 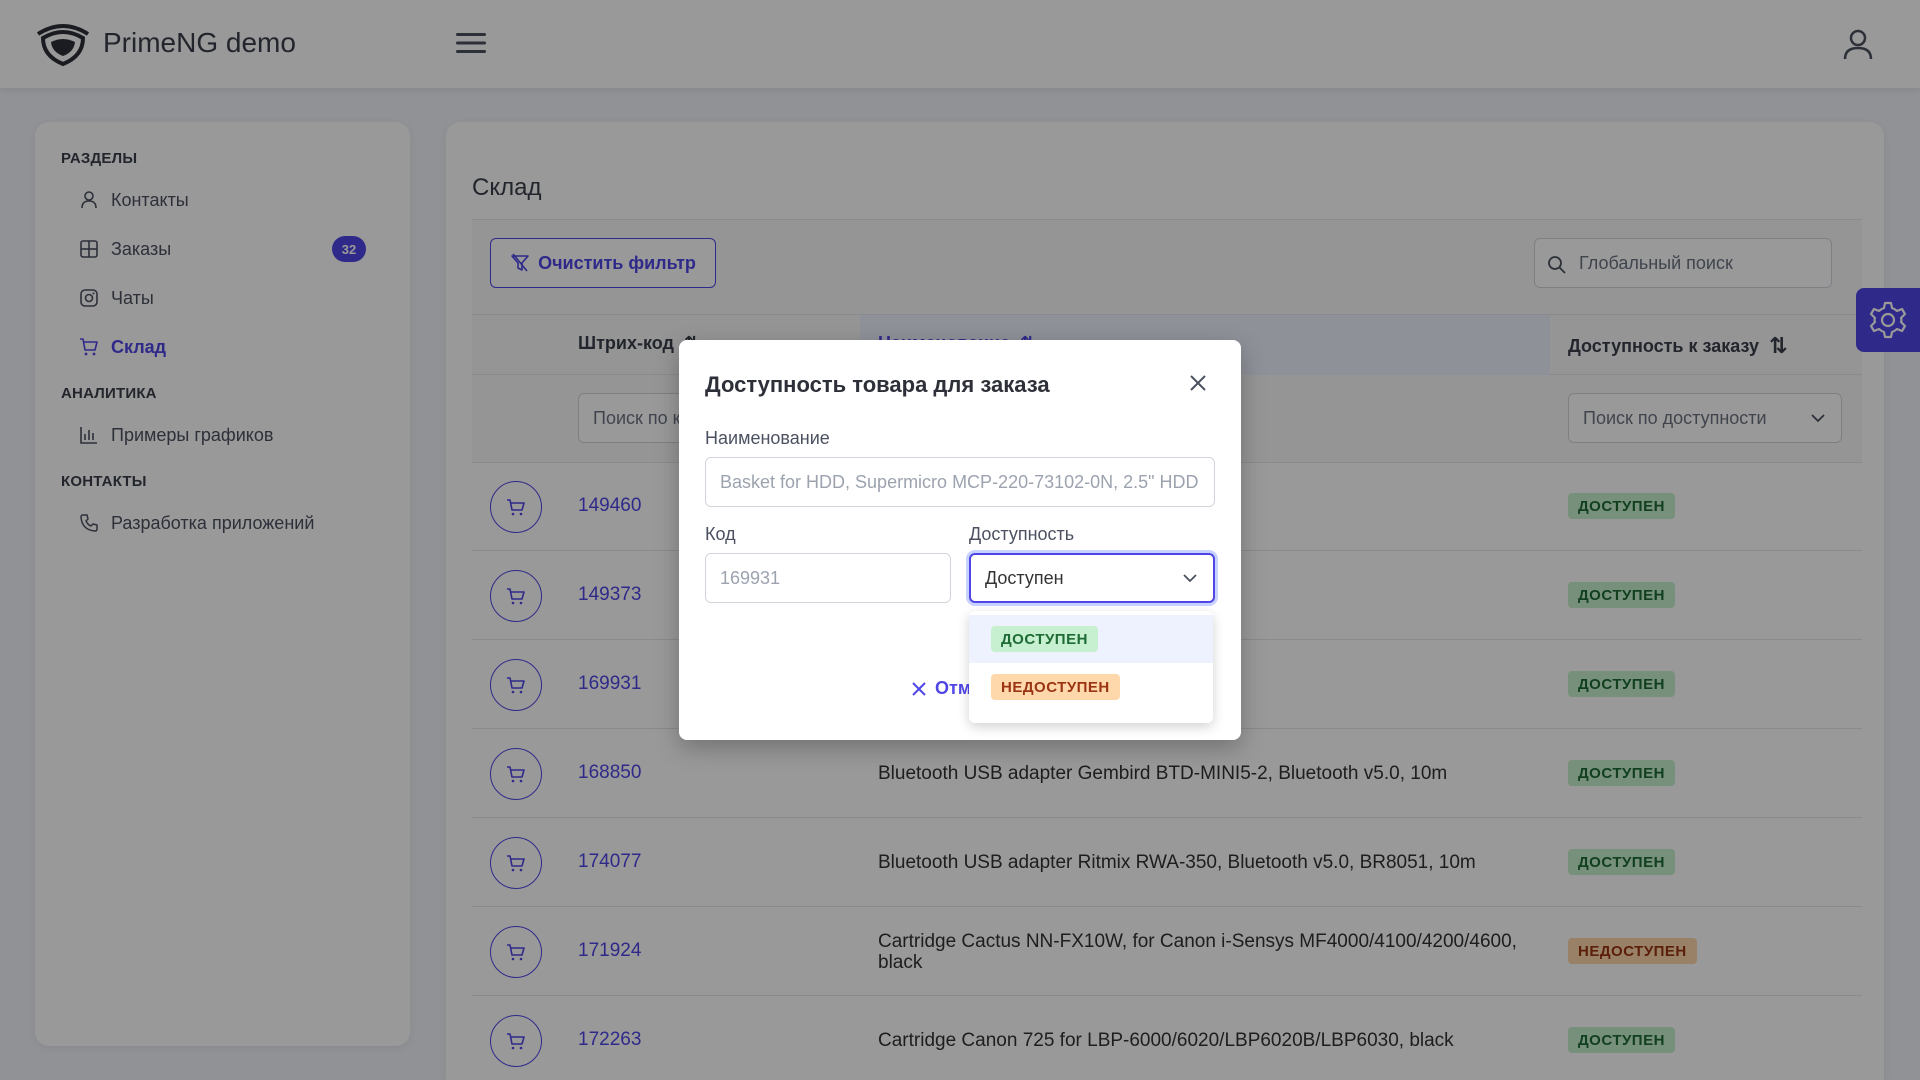 I want to click on dialog-close-button, so click(x=1198, y=383).